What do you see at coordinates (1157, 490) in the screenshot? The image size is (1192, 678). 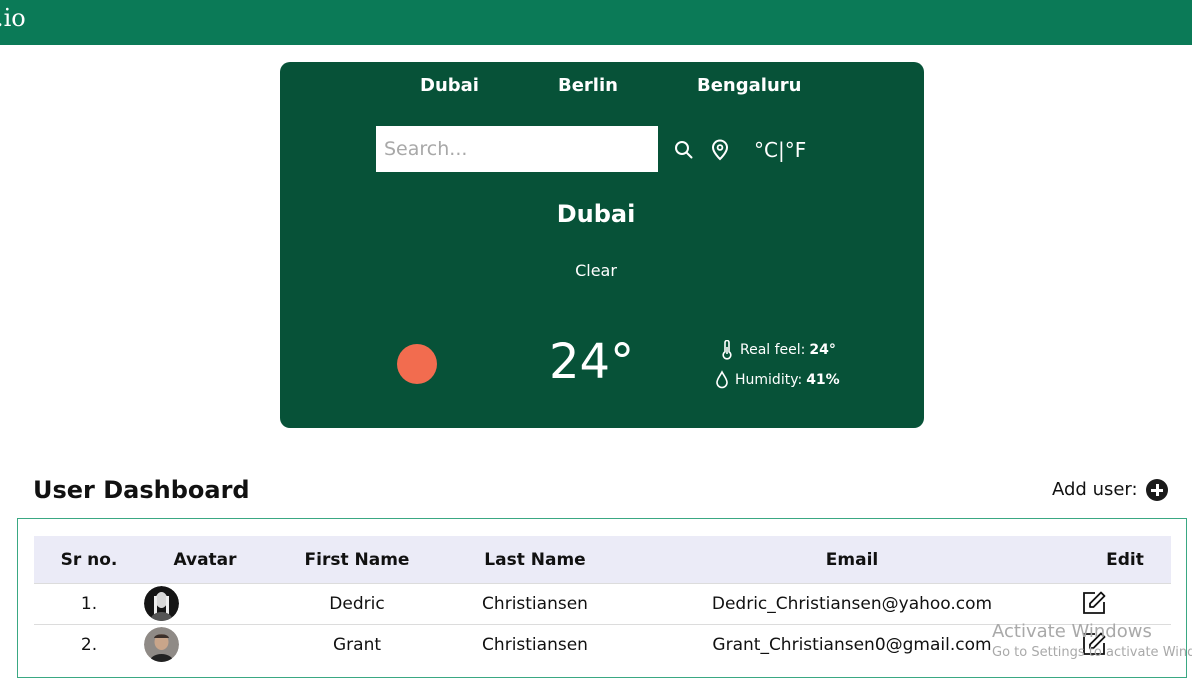 I see `add-user-button` at bounding box center [1157, 490].